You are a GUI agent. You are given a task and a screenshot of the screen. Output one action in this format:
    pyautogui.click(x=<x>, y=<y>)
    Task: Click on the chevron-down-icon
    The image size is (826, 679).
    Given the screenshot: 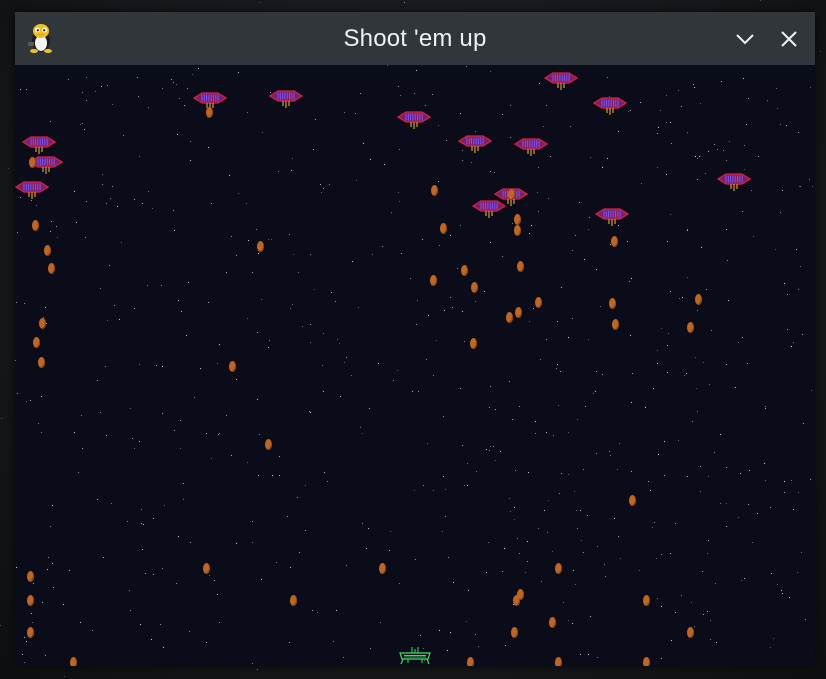 What is the action you would take?
    pyautogui.click(x=745, y=39)
    